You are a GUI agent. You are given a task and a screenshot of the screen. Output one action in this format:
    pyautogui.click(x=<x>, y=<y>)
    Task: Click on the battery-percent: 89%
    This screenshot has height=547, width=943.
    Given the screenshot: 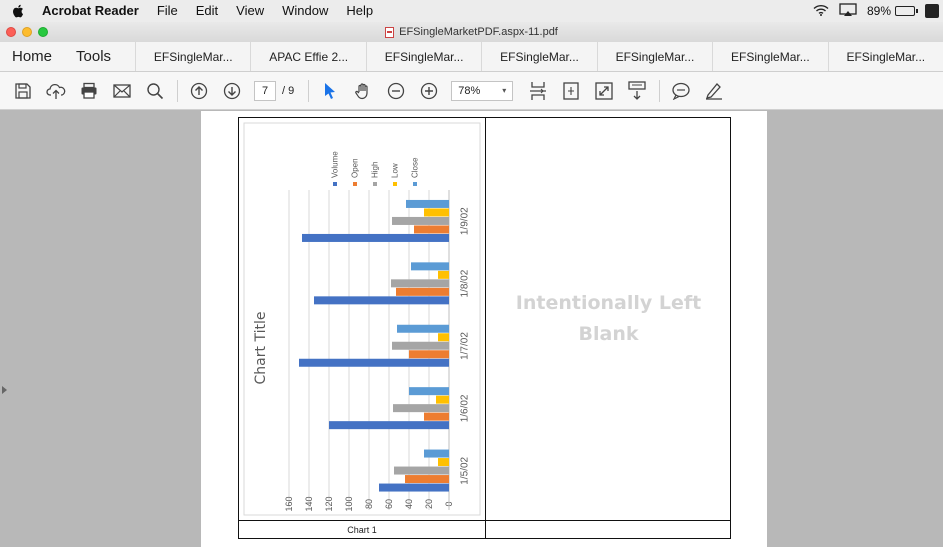 What is the action you would take?
    pyautogui.click(x=878, y=11)
    